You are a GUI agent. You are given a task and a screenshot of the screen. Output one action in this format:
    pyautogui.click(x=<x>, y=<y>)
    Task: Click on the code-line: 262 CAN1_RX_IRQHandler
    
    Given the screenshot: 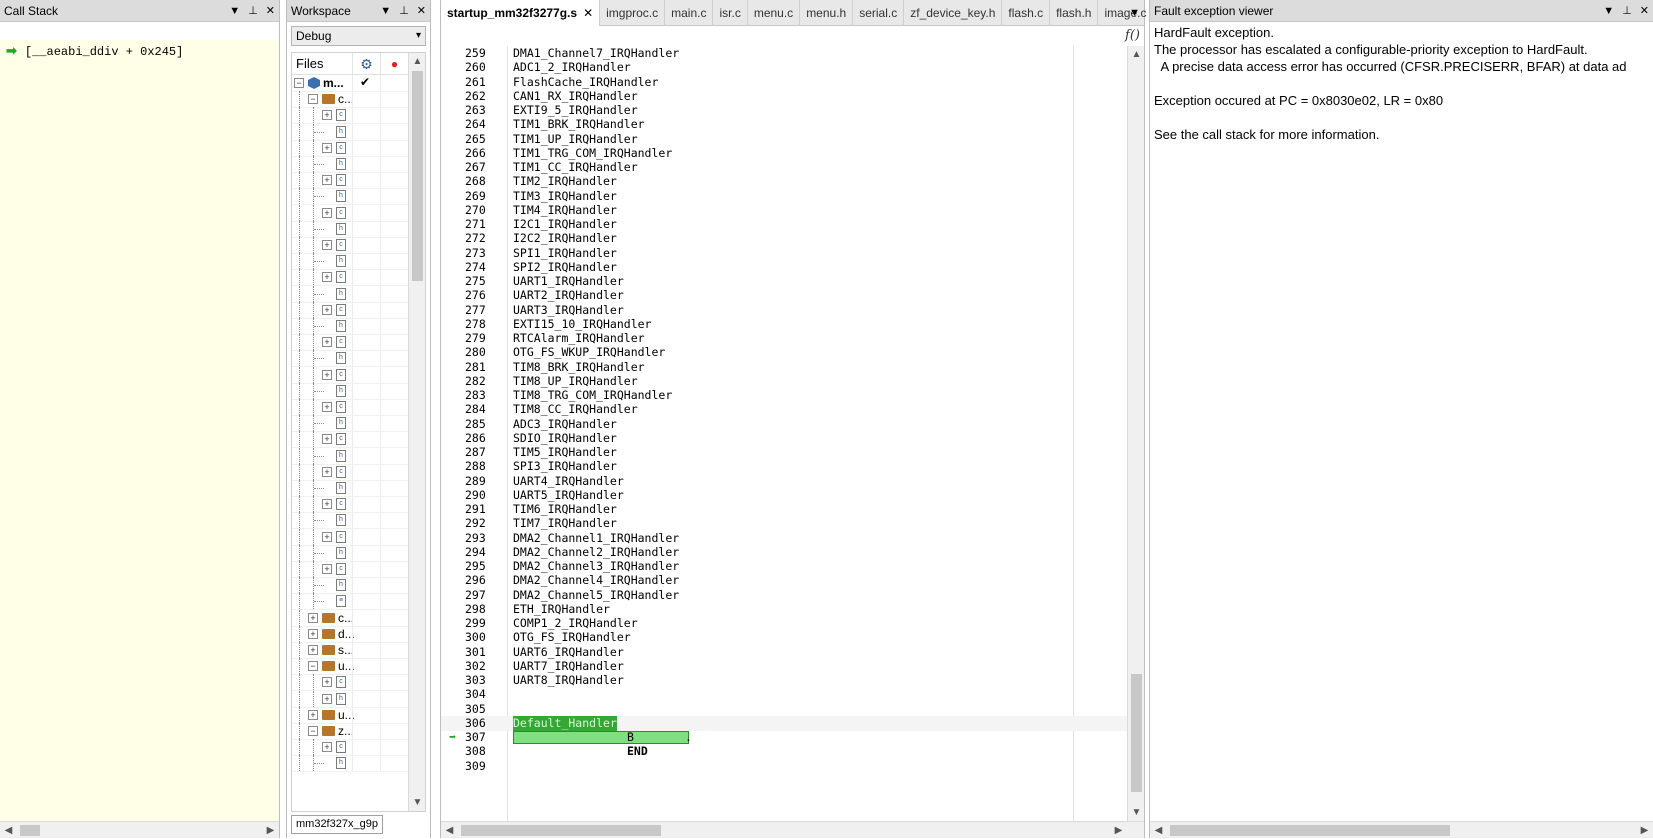 What is the action you would take?
    pyautogui.click(x=784, y=96)
    